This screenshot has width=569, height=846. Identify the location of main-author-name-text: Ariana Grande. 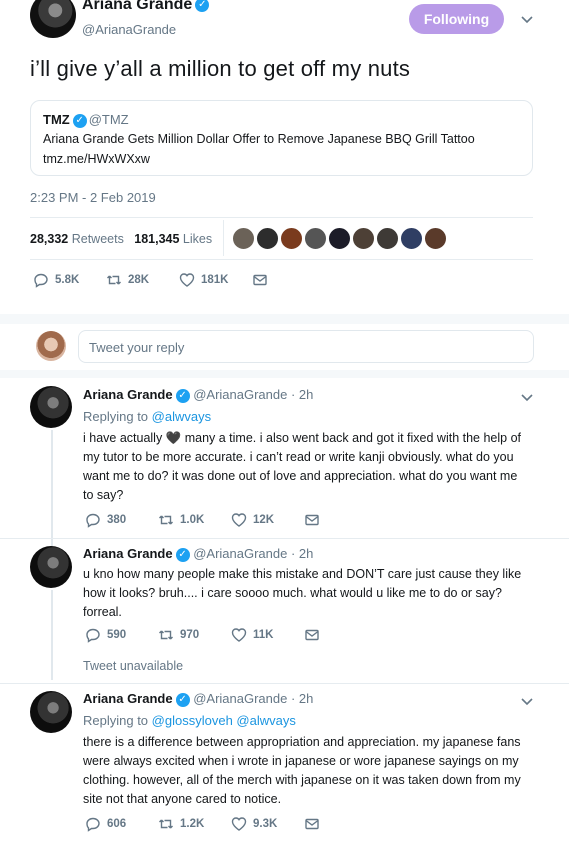
(137, 6).